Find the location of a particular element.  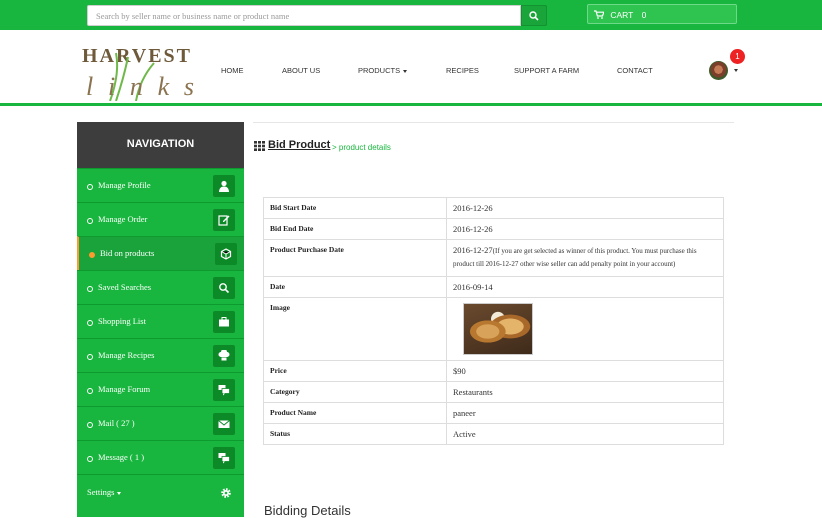

table-row: Image is located at coordinates (493, 329).